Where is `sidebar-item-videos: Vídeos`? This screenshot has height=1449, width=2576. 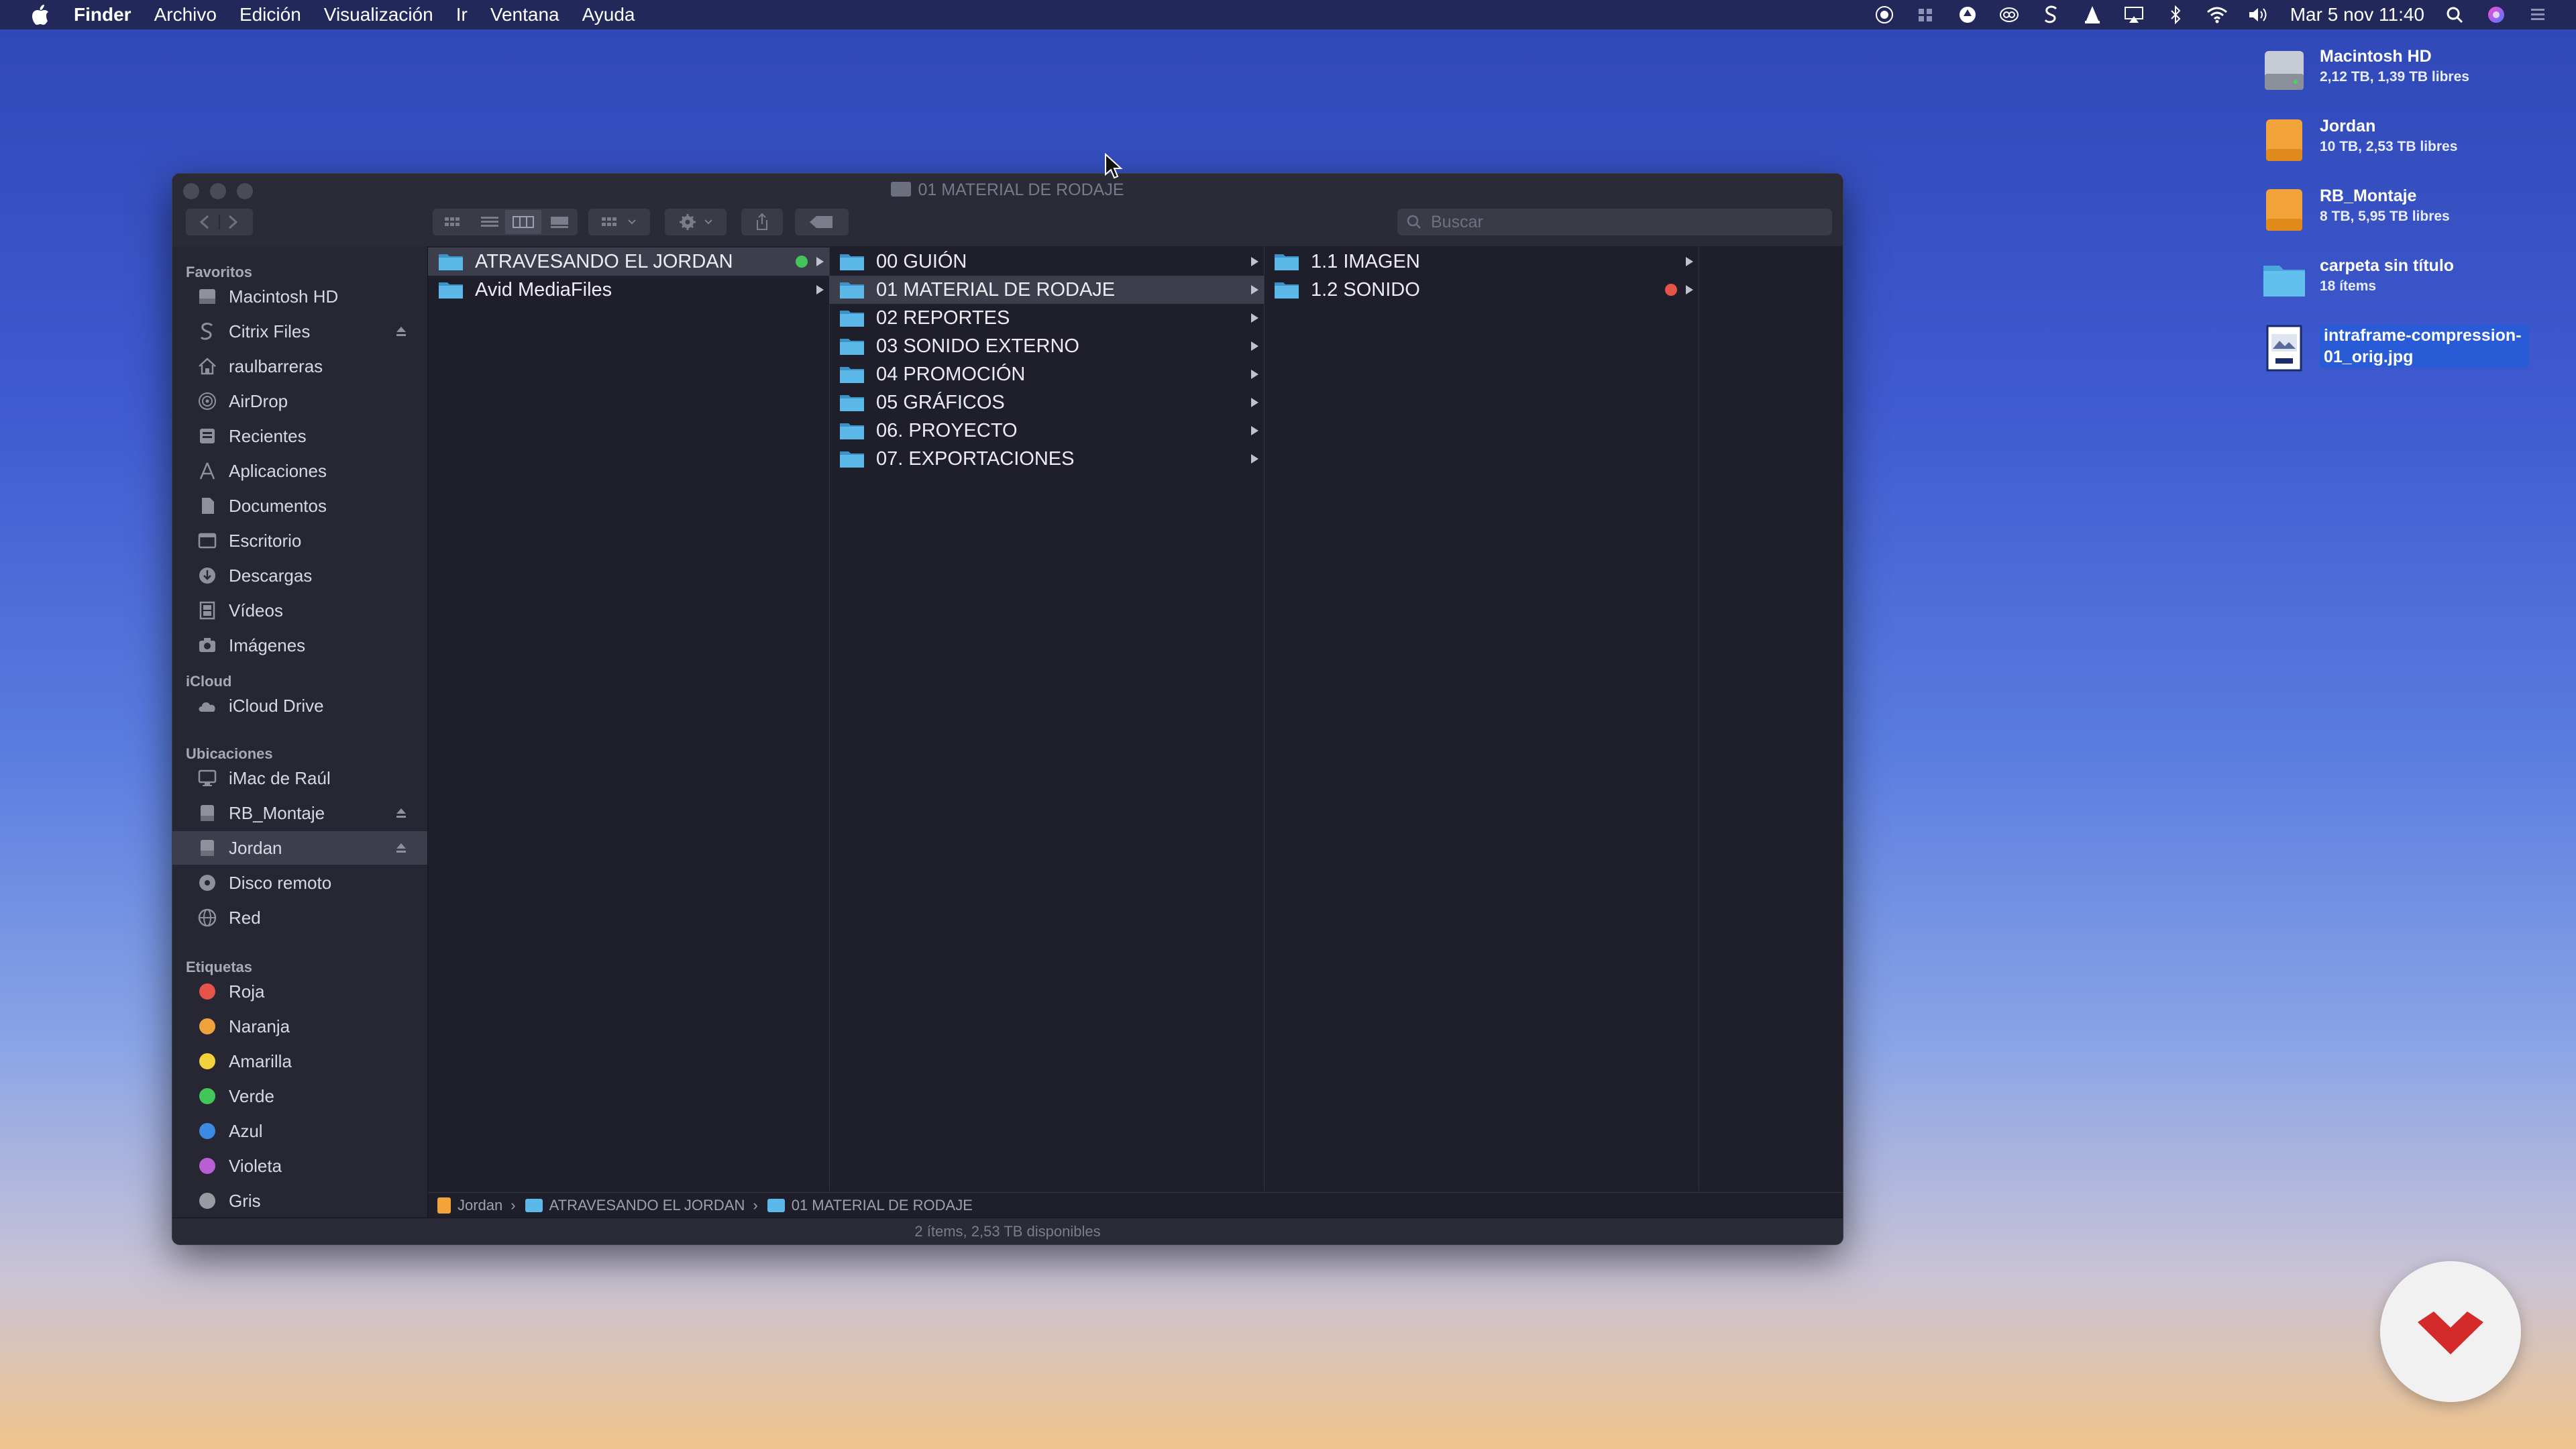 sidebar-item-videos: Vídeos is located at coordinates (299, 610).